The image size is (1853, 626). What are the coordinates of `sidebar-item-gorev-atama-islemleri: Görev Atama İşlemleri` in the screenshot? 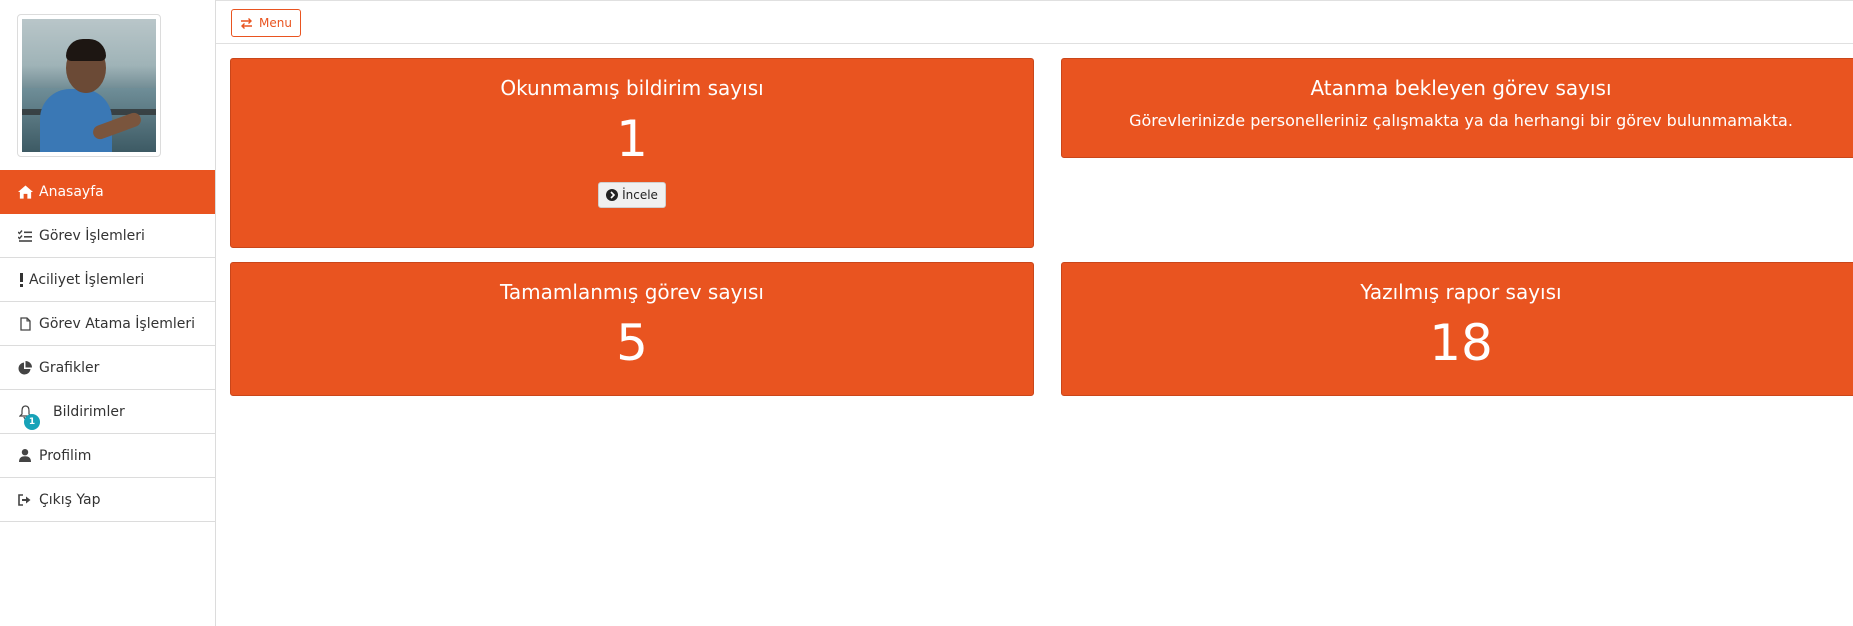 It's located at (107, 324).